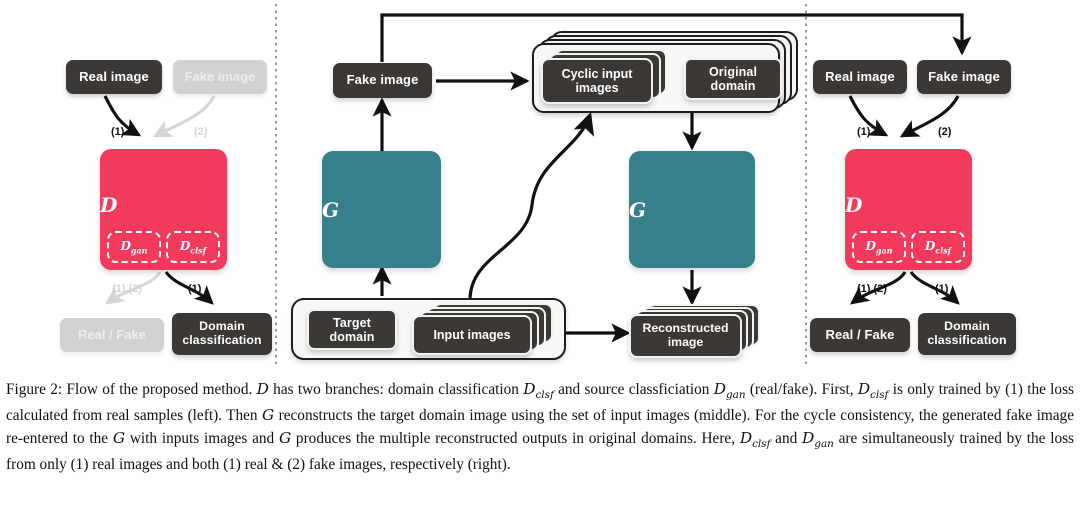 The width and height of the screenshot is (1080, 516). Describe the element at coordinates (163, 209) in the screenshot. I see `left-discriminator-box: D Dgan Dclsf` at that location.